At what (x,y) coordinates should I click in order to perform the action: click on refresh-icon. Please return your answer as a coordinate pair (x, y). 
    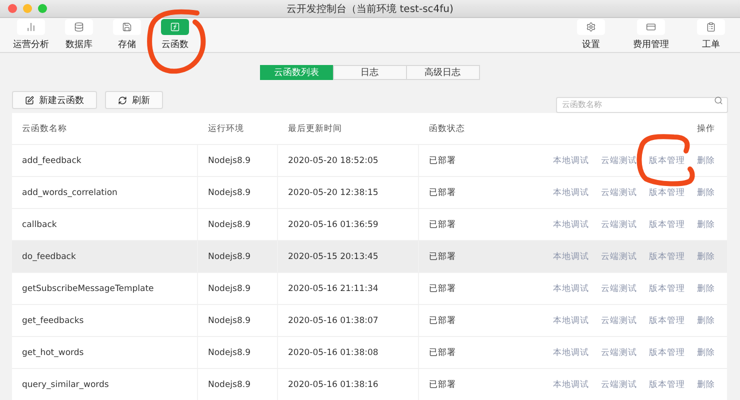
    Looking at the image, I should click on (122, 100).